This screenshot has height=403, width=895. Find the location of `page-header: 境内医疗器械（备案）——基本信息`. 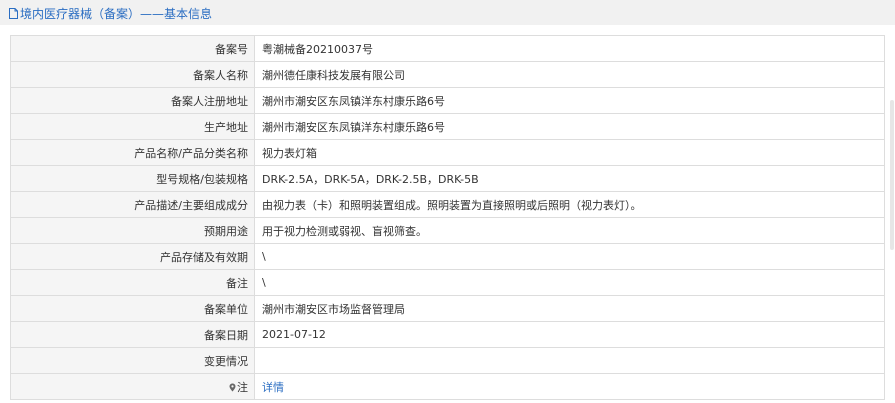

page-header: 境内医疗器械（备案）——基本信息 is located at coordinates (447, 12).